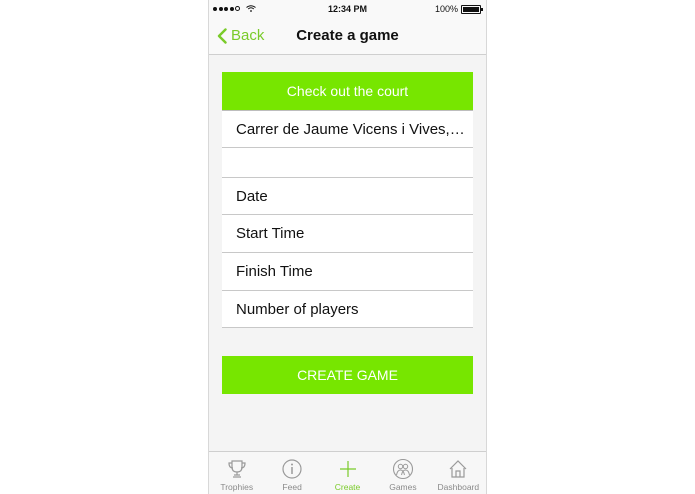 Image resolution: width=695 pixels, height=494 pixels. What do you see at coordinates (403, 487) in the screenshot?
I see `tab-label: Games` at bounding box center [403, 487].